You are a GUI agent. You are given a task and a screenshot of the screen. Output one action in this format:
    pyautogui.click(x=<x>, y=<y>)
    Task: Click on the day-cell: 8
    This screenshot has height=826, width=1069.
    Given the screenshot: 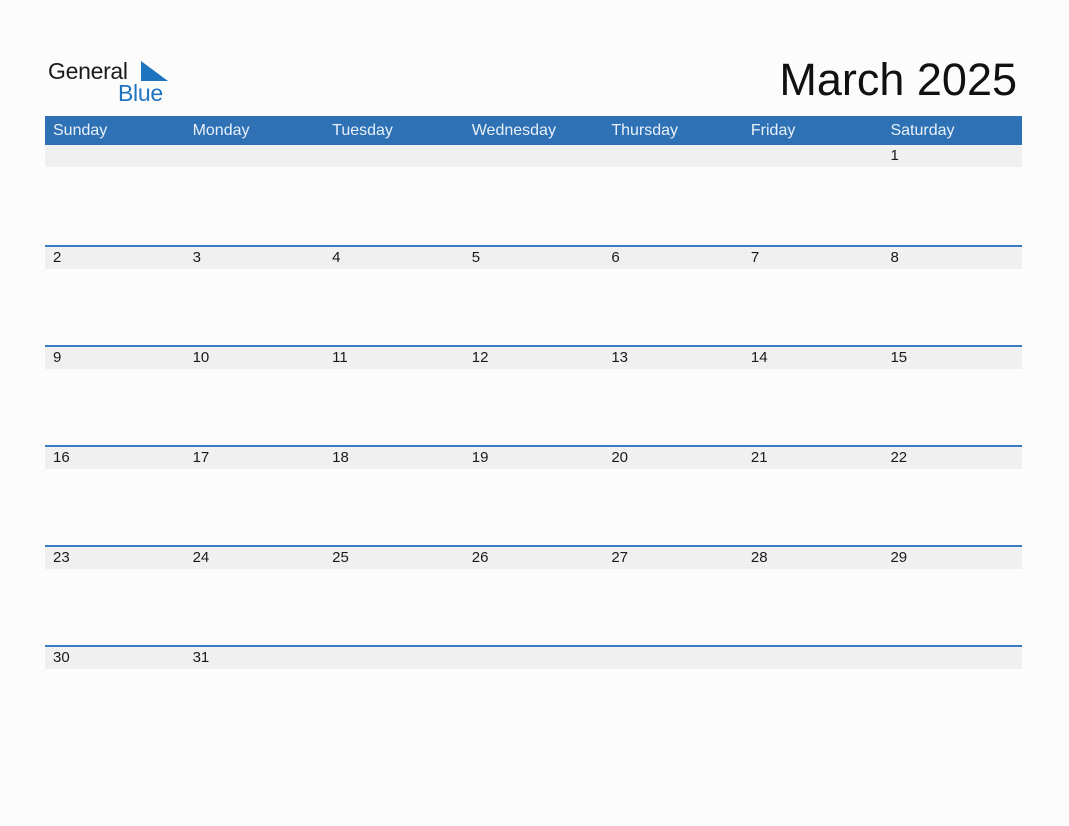 What is the action you would take?
    pyautogui.click(x=894, y=257)
    